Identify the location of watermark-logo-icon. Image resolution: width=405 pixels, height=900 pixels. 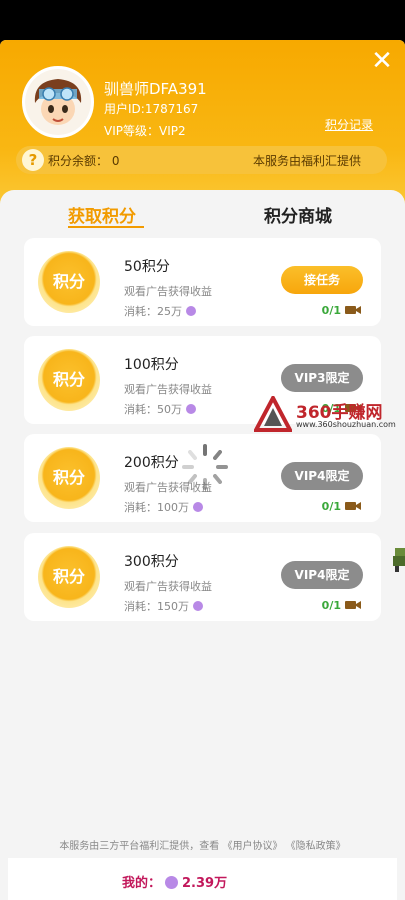
(273, 412).